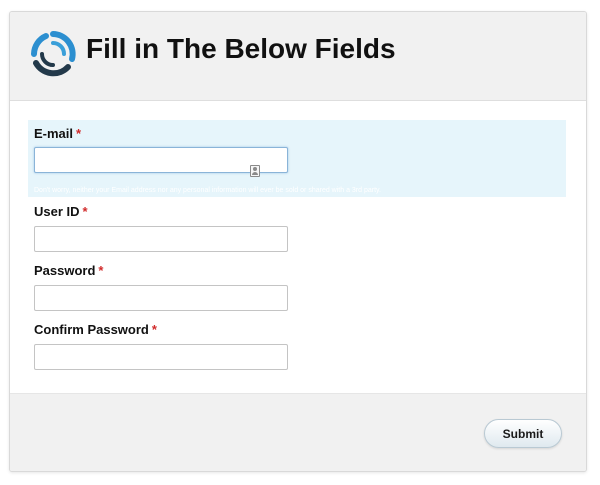 The image size is (600, 485). Describe the element at coordinates (297, 231) in the screenshot. I see `user-id-field-group: User ID *` at that location.